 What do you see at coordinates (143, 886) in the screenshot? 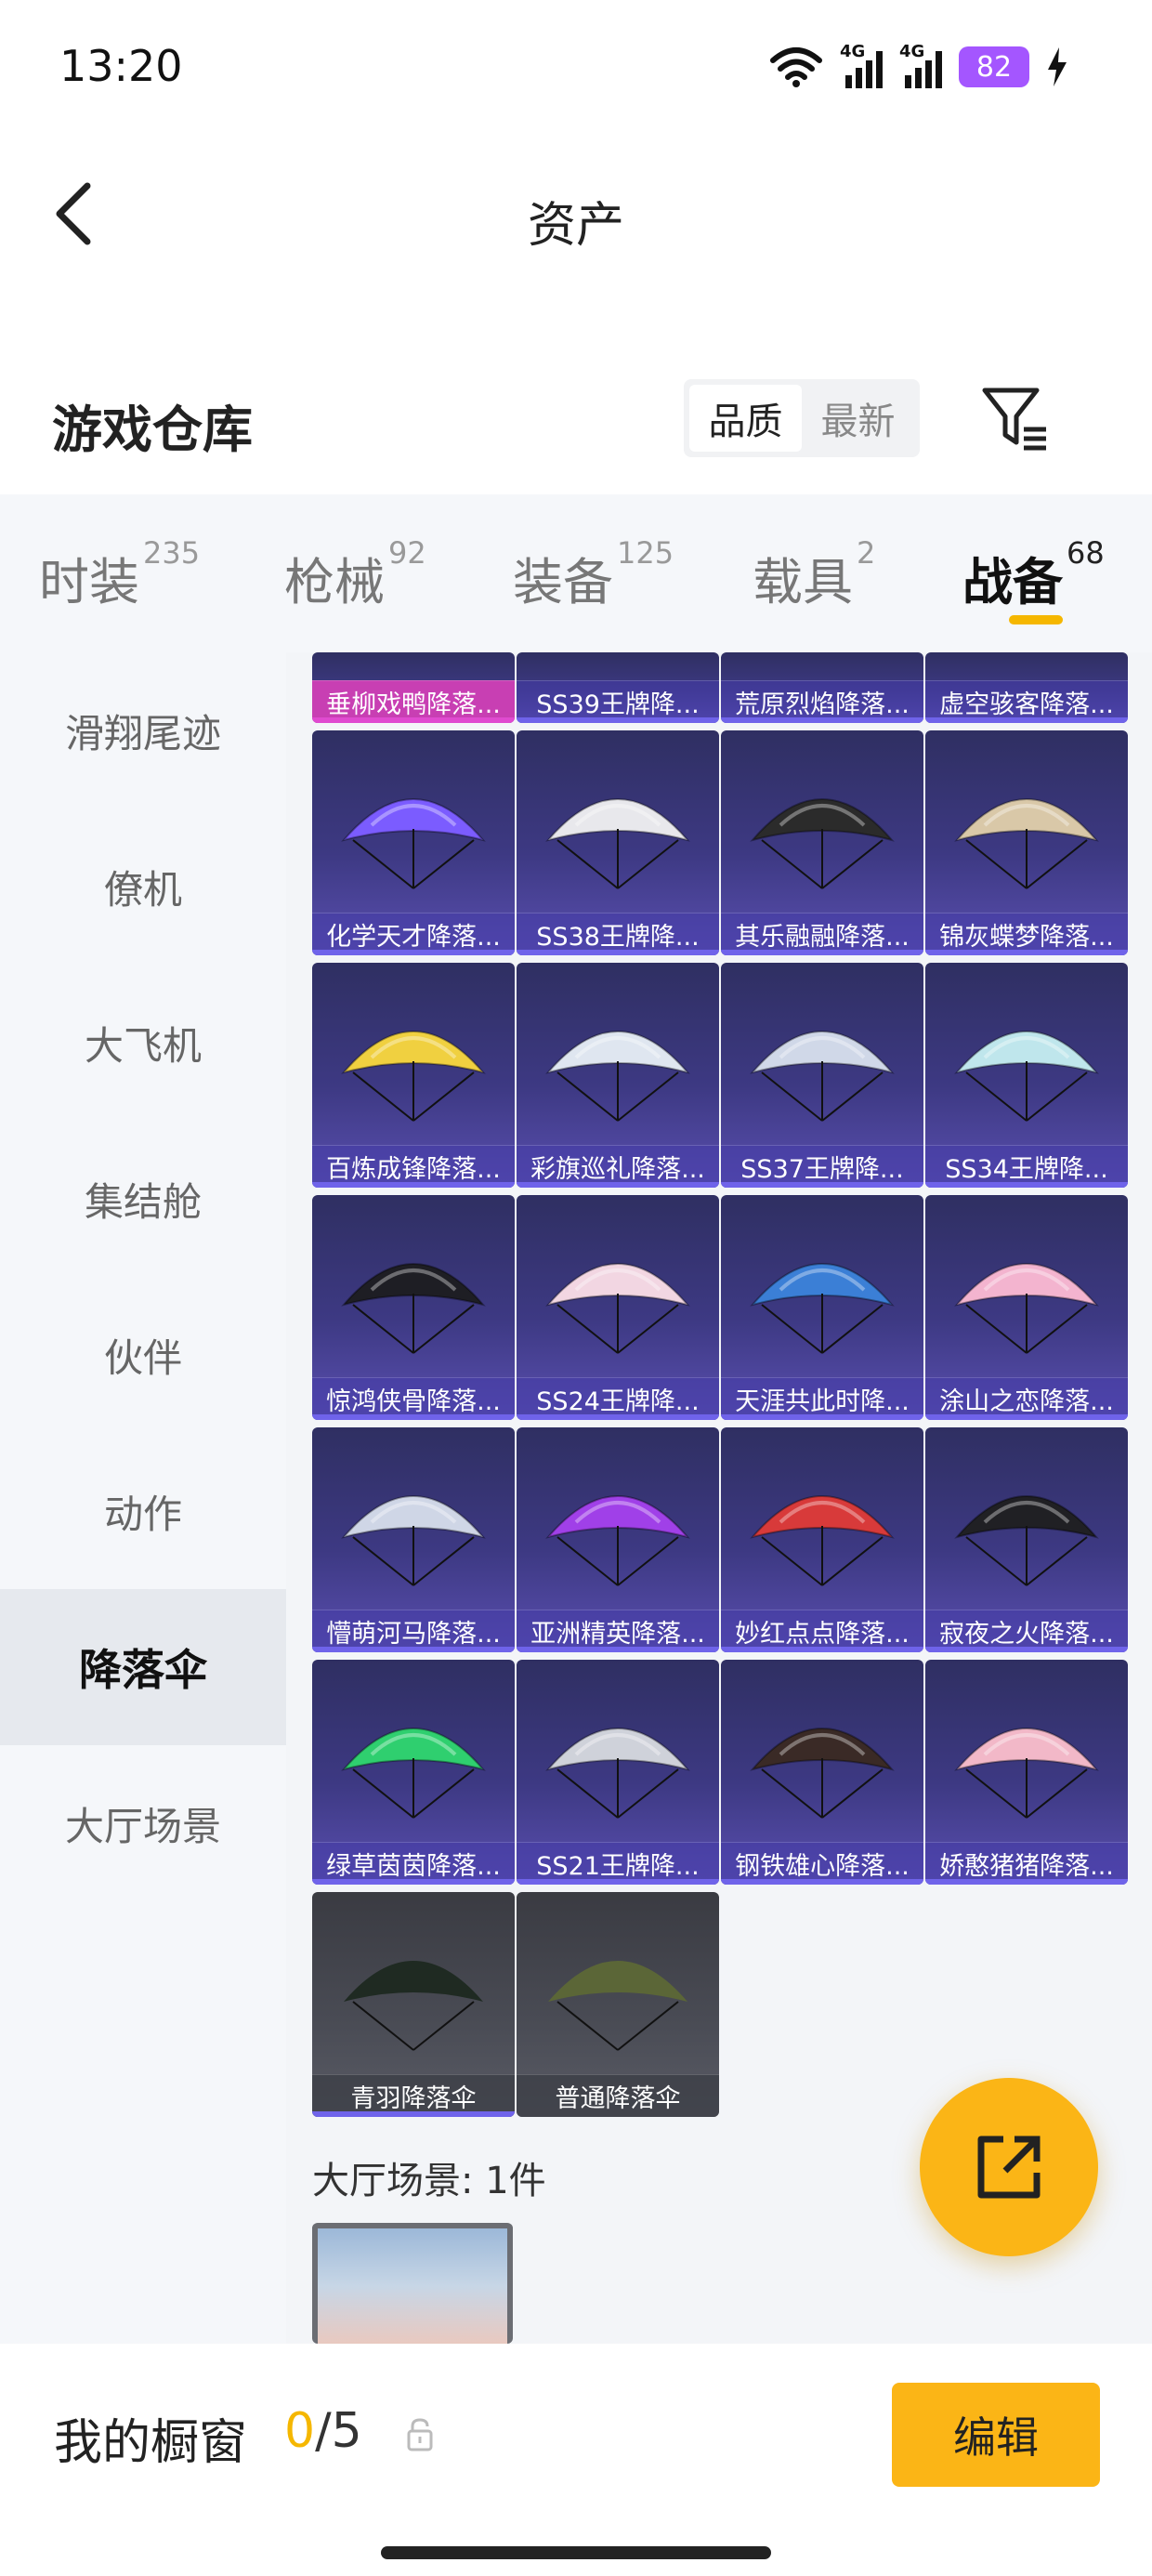
I see `sidebar-item-wingman: 僚机` at bounding box center [143, 886].